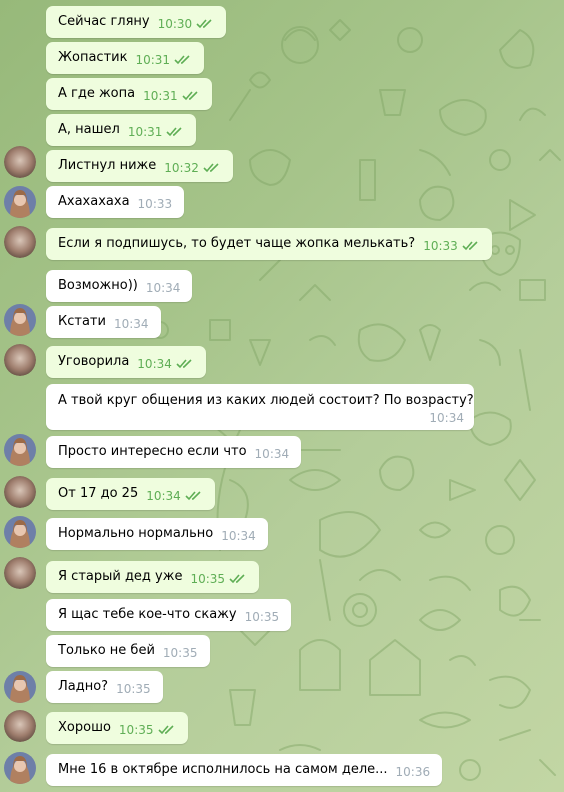 This screenshot has width=564, height=792. Describe the element at coordinates (152, 451) in the screenshot. I see `message-text: Просто интересно если что` at that location.